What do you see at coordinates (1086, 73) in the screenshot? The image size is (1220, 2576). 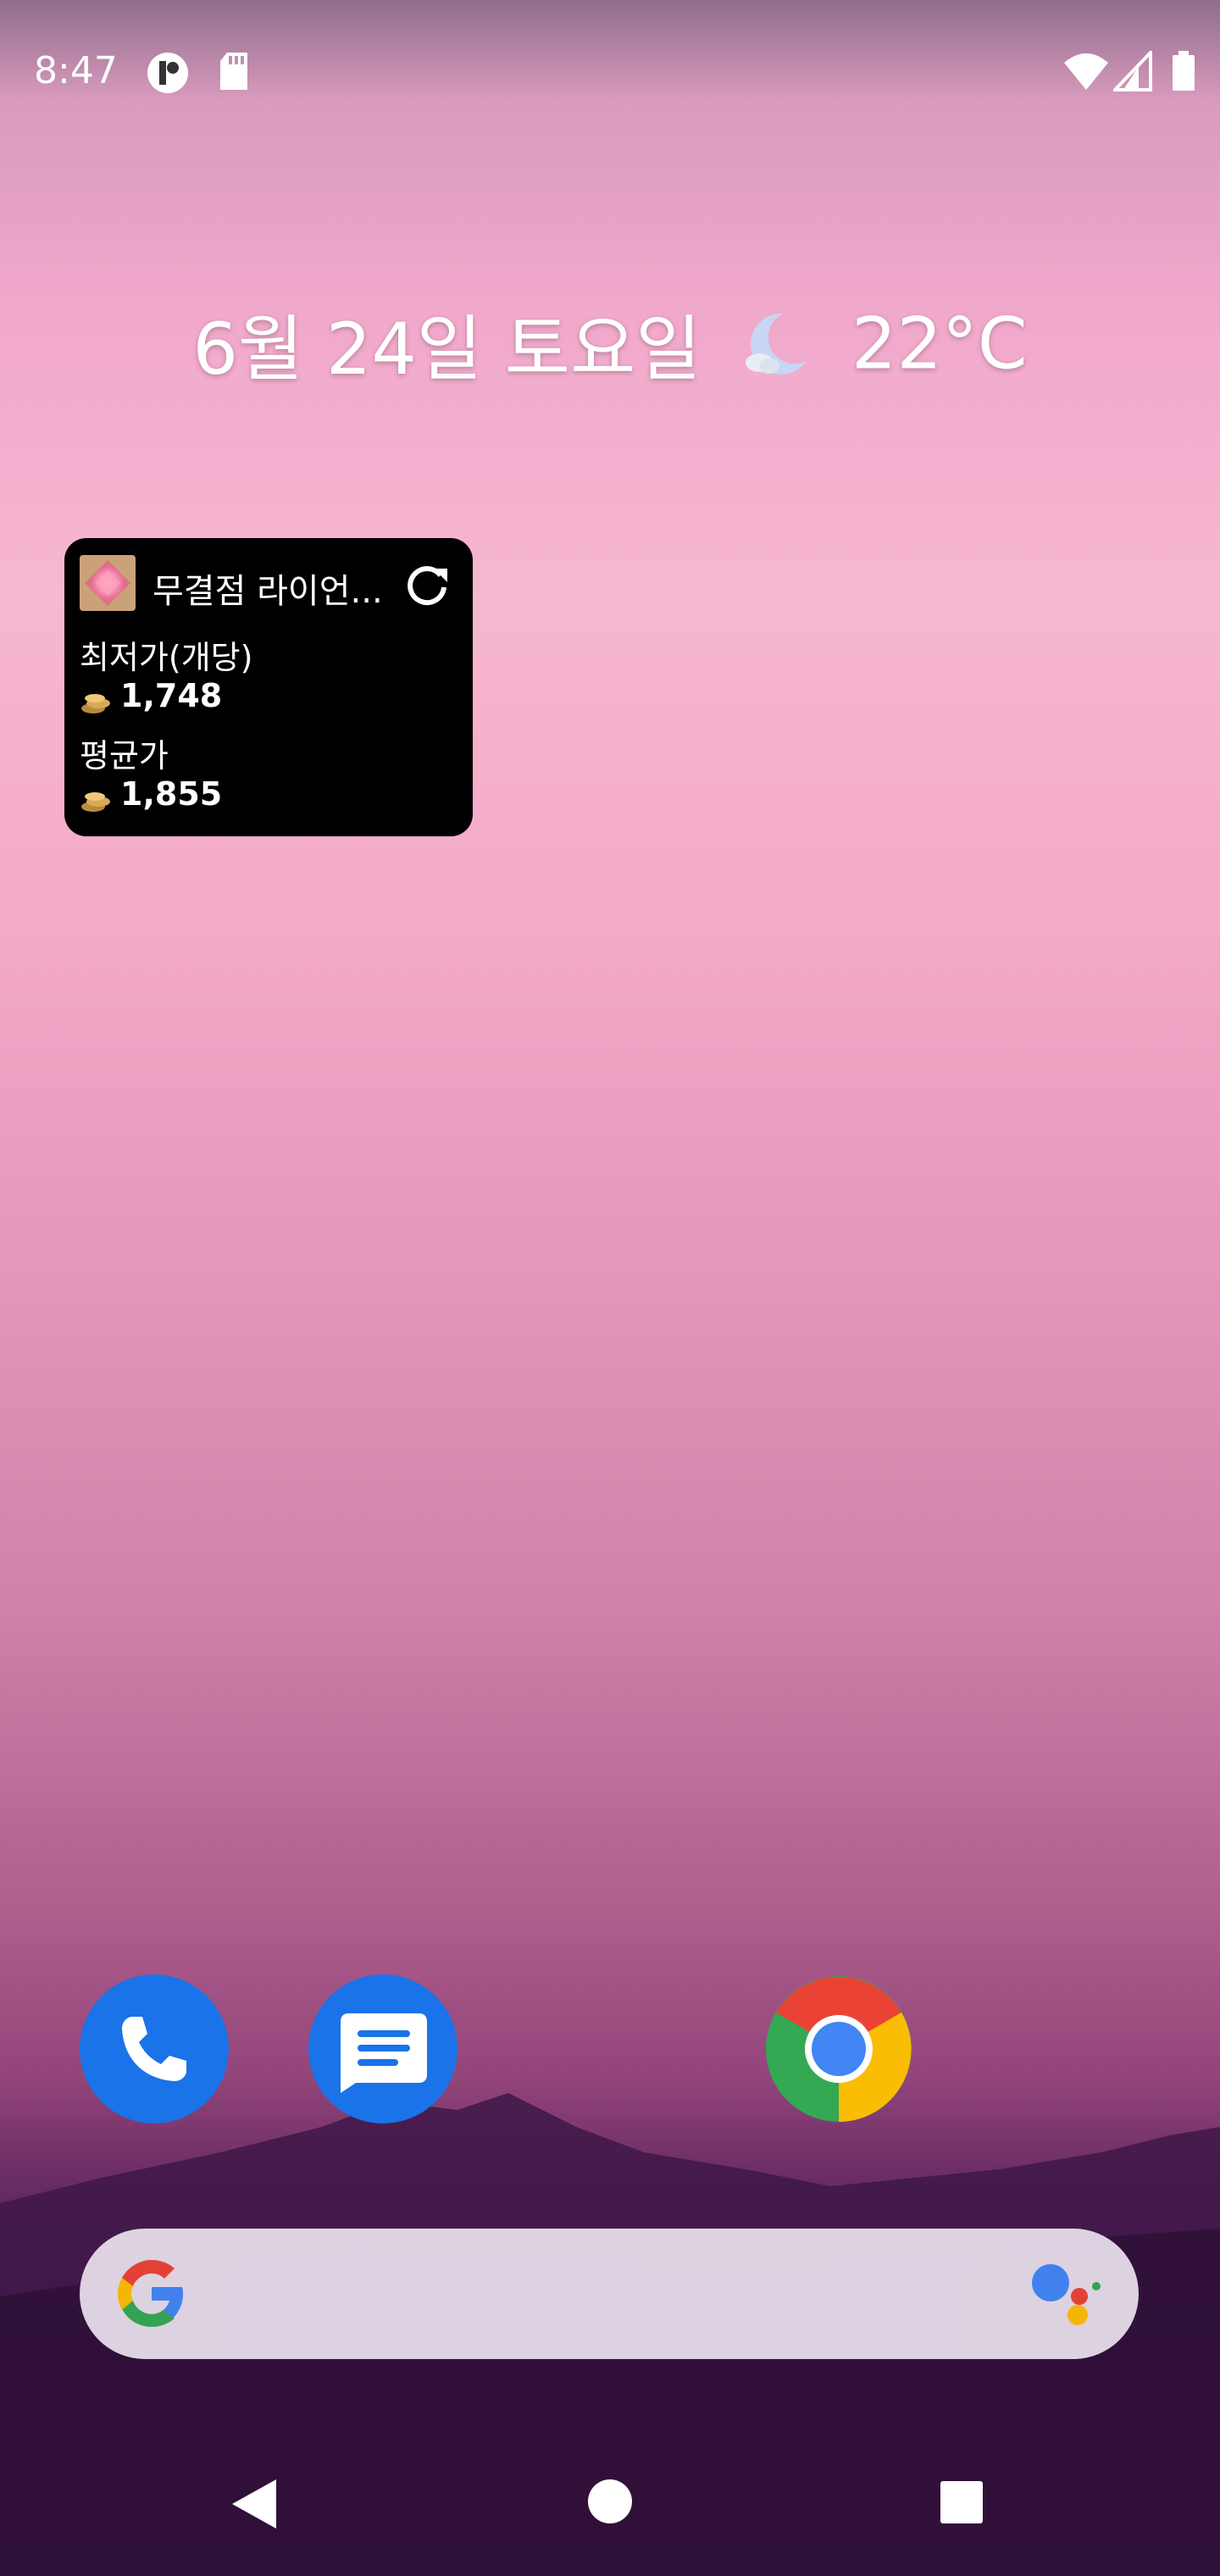 I see `wifi-icon` at bounding box center [1086, 73].